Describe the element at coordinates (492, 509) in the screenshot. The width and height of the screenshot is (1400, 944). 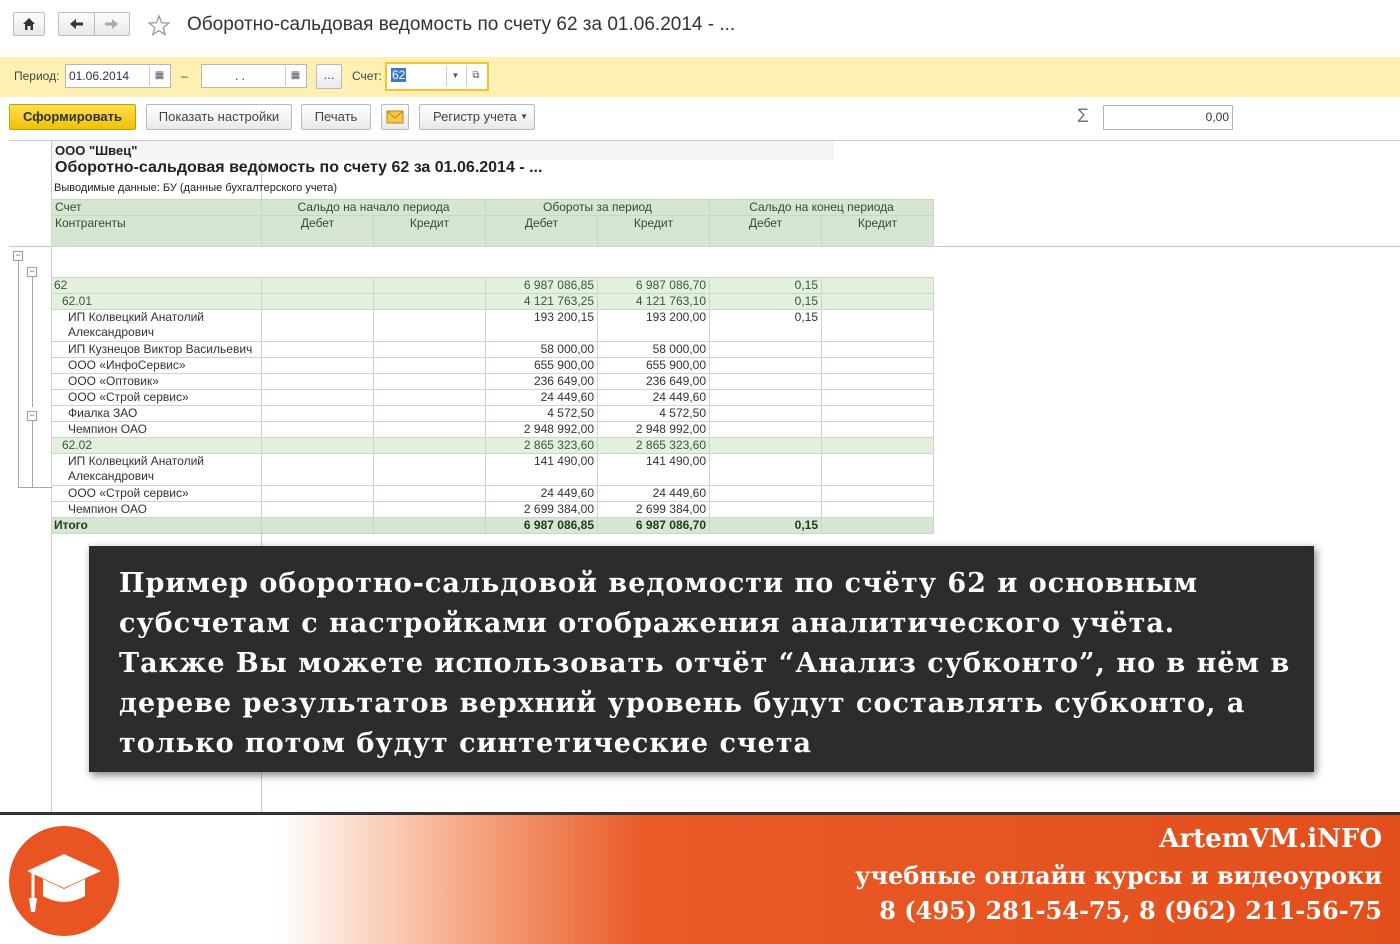
I see `table-row: Чемпион ОАО 2 699 384,00 2 699 384,00` at that location.